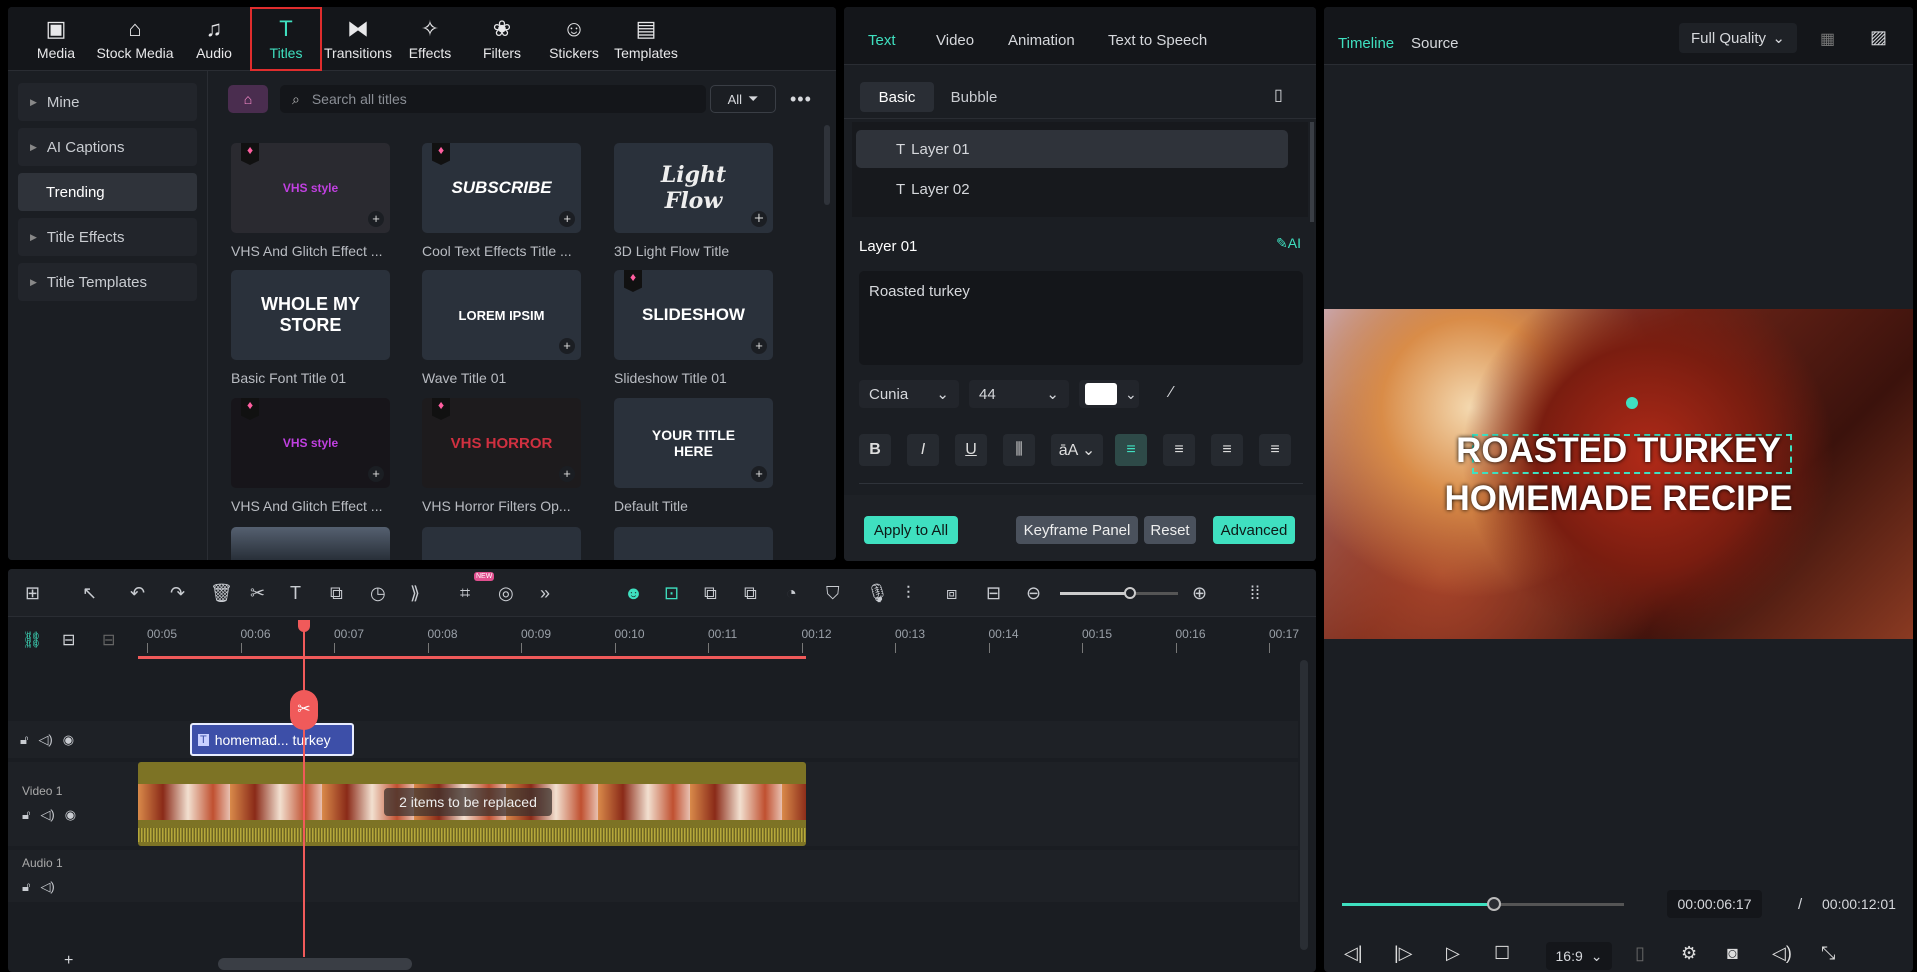  Describe the element at coordinates (107, 192) in the screenshot. I see `sidebar-item-trending: Trending` at that location.